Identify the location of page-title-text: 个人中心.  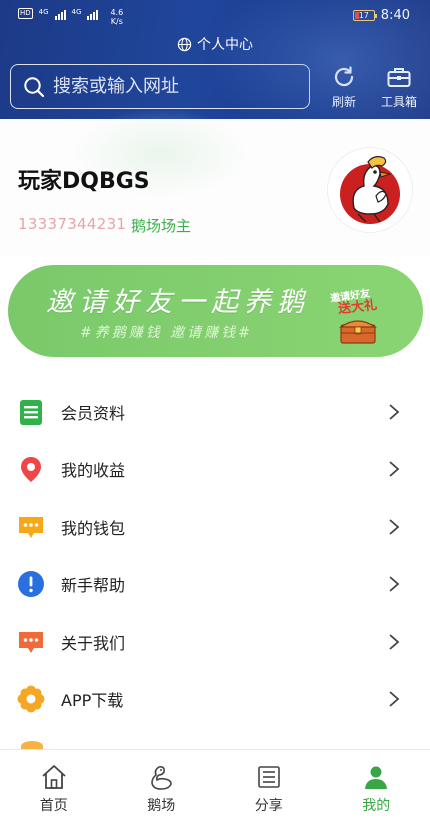
(225, 45).